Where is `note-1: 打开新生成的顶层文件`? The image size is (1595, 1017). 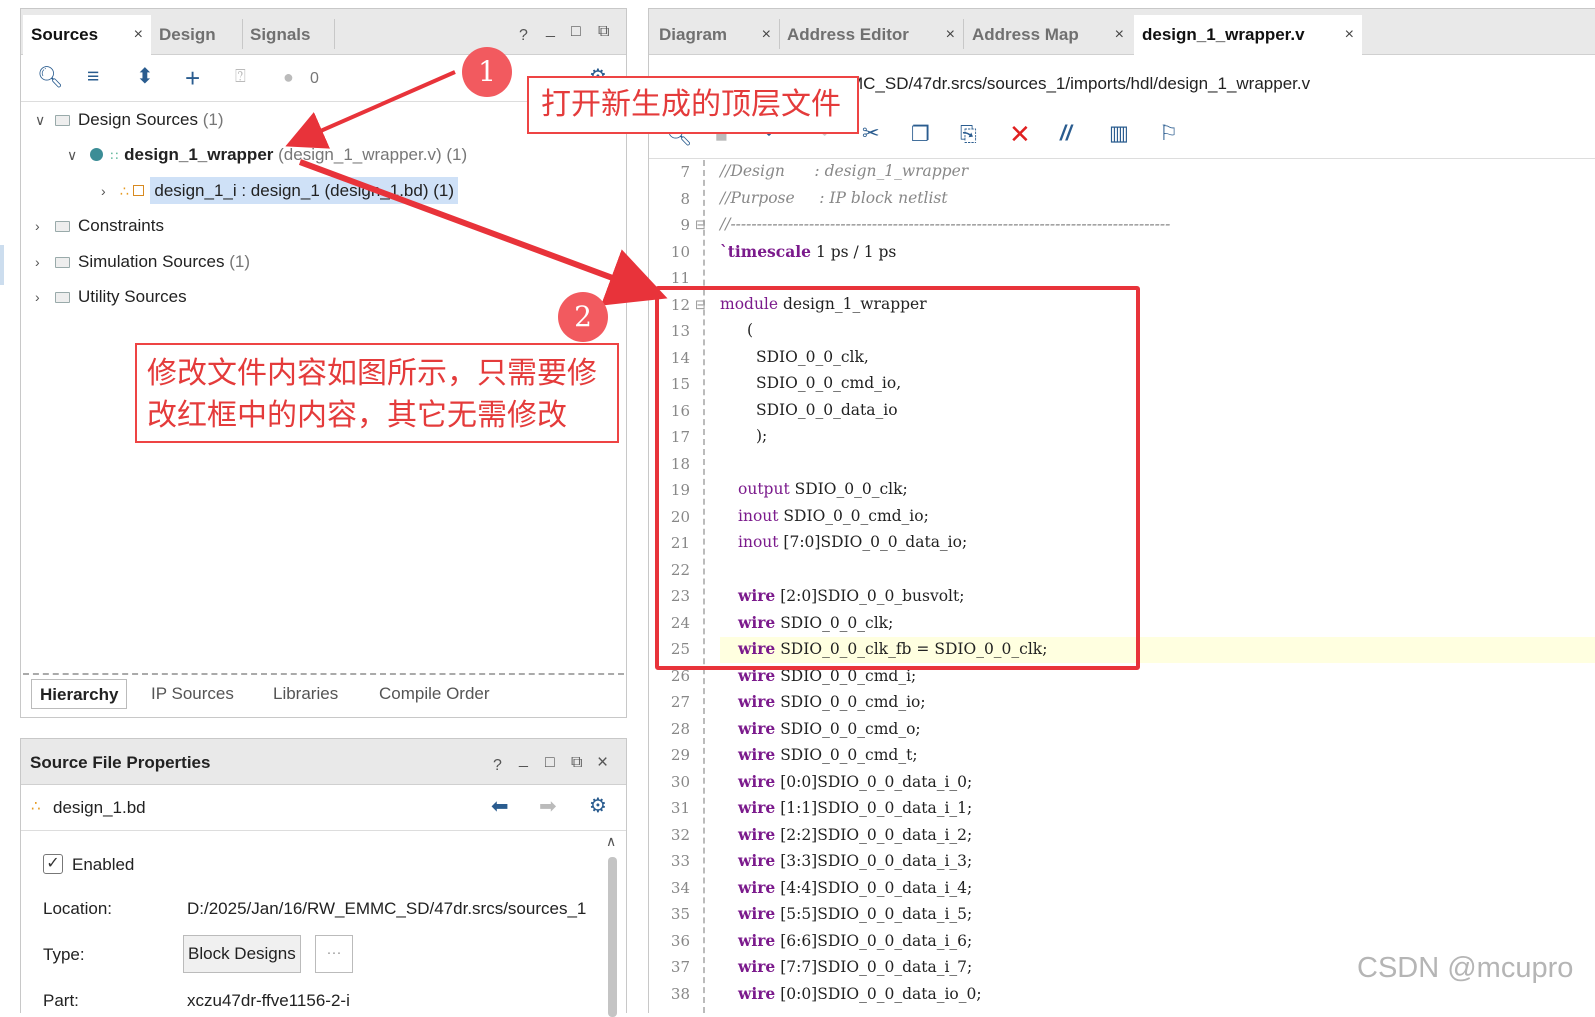 note-1: 打开新生成的顶层文件 is located at coordinates (693, 105).